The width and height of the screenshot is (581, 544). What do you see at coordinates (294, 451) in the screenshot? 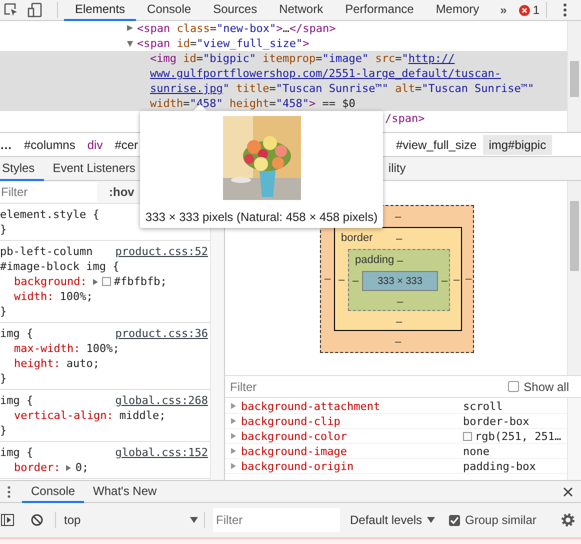
I see `property-name: background-image` at bounding box center [294, 451].